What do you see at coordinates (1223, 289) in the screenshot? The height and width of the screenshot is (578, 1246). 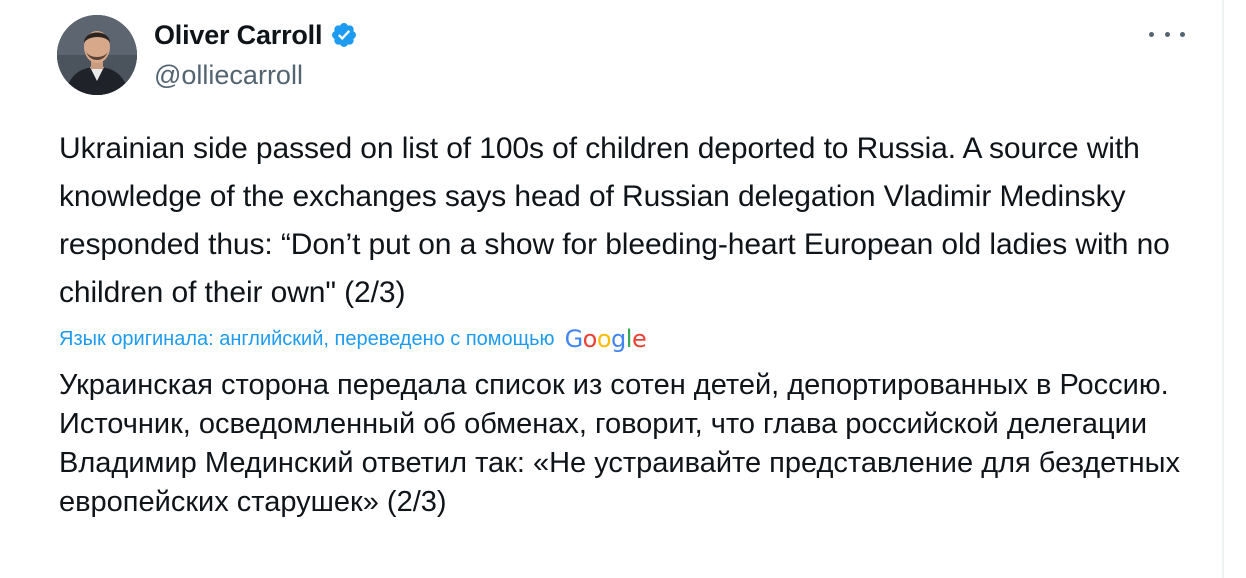 I see `card-border` at bounding box center [1223, 289].